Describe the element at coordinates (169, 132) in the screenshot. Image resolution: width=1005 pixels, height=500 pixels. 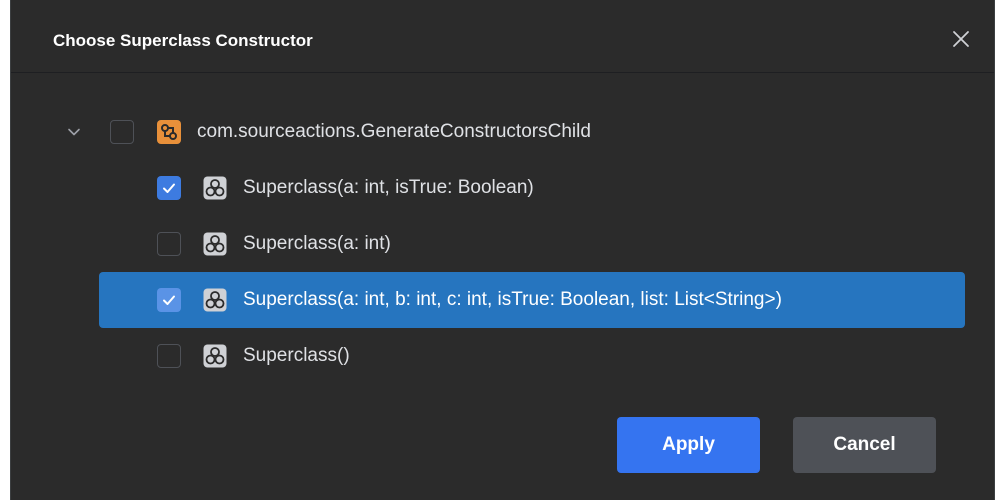
I see `class-icon` at that location.